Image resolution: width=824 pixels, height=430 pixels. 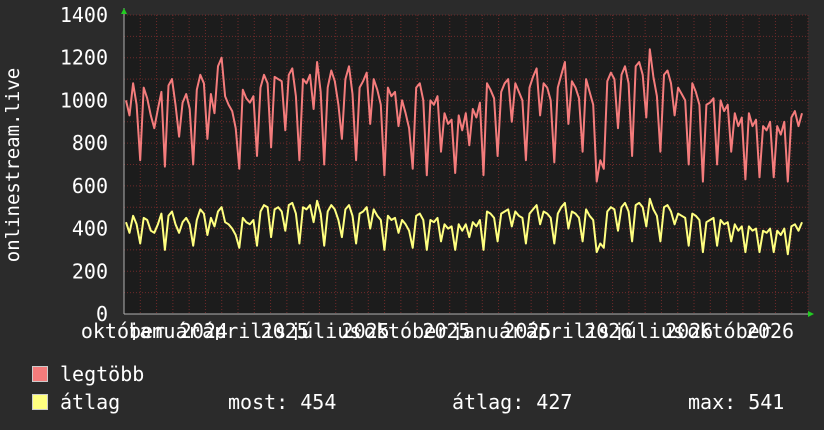 I want to click on legend-label-avg: átlag, so click(x=90, y=402).